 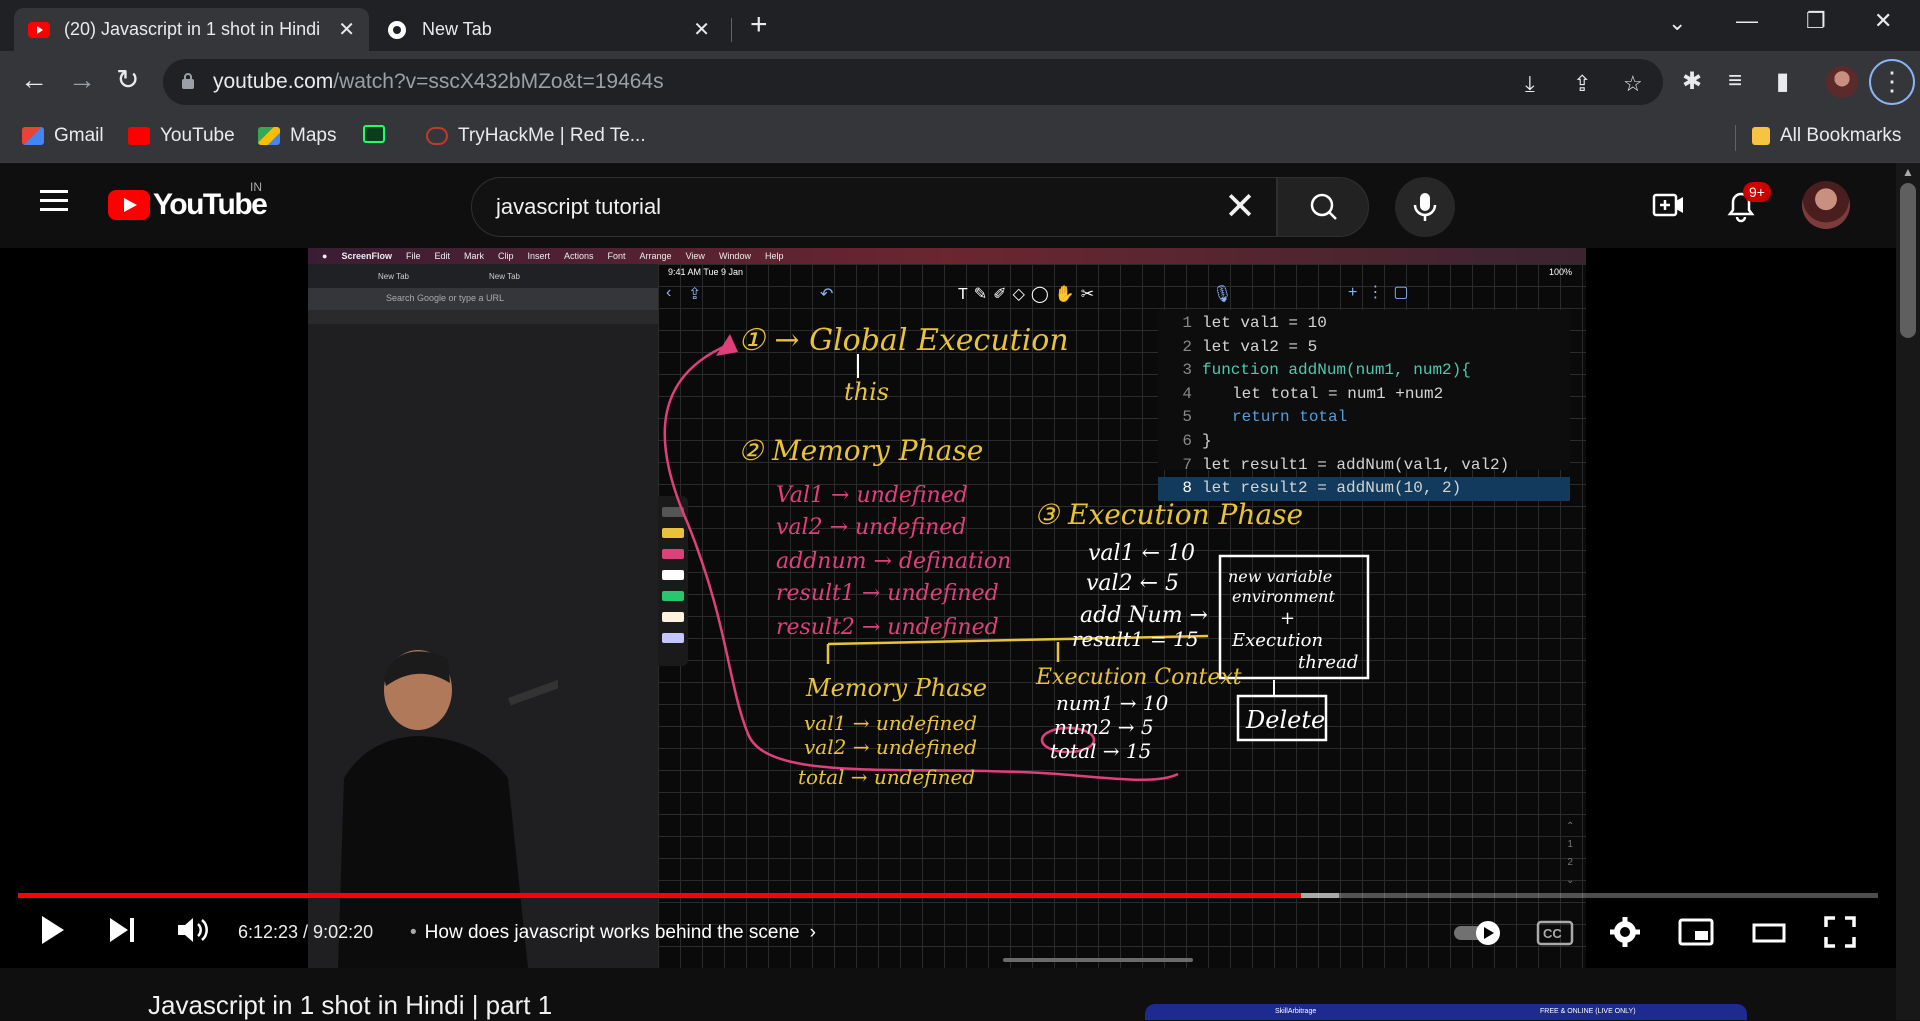 What do you see at coordinates (1892, 82) in the screenshot?
I see `chrome-menu-button: ⋮` at bounding box center [1892, 82].